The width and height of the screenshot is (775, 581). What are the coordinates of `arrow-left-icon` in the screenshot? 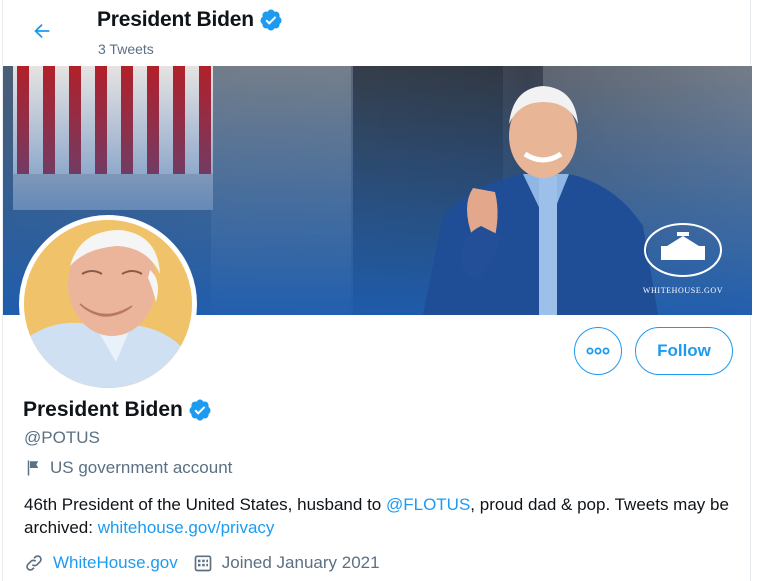 It's located at (42, 31).